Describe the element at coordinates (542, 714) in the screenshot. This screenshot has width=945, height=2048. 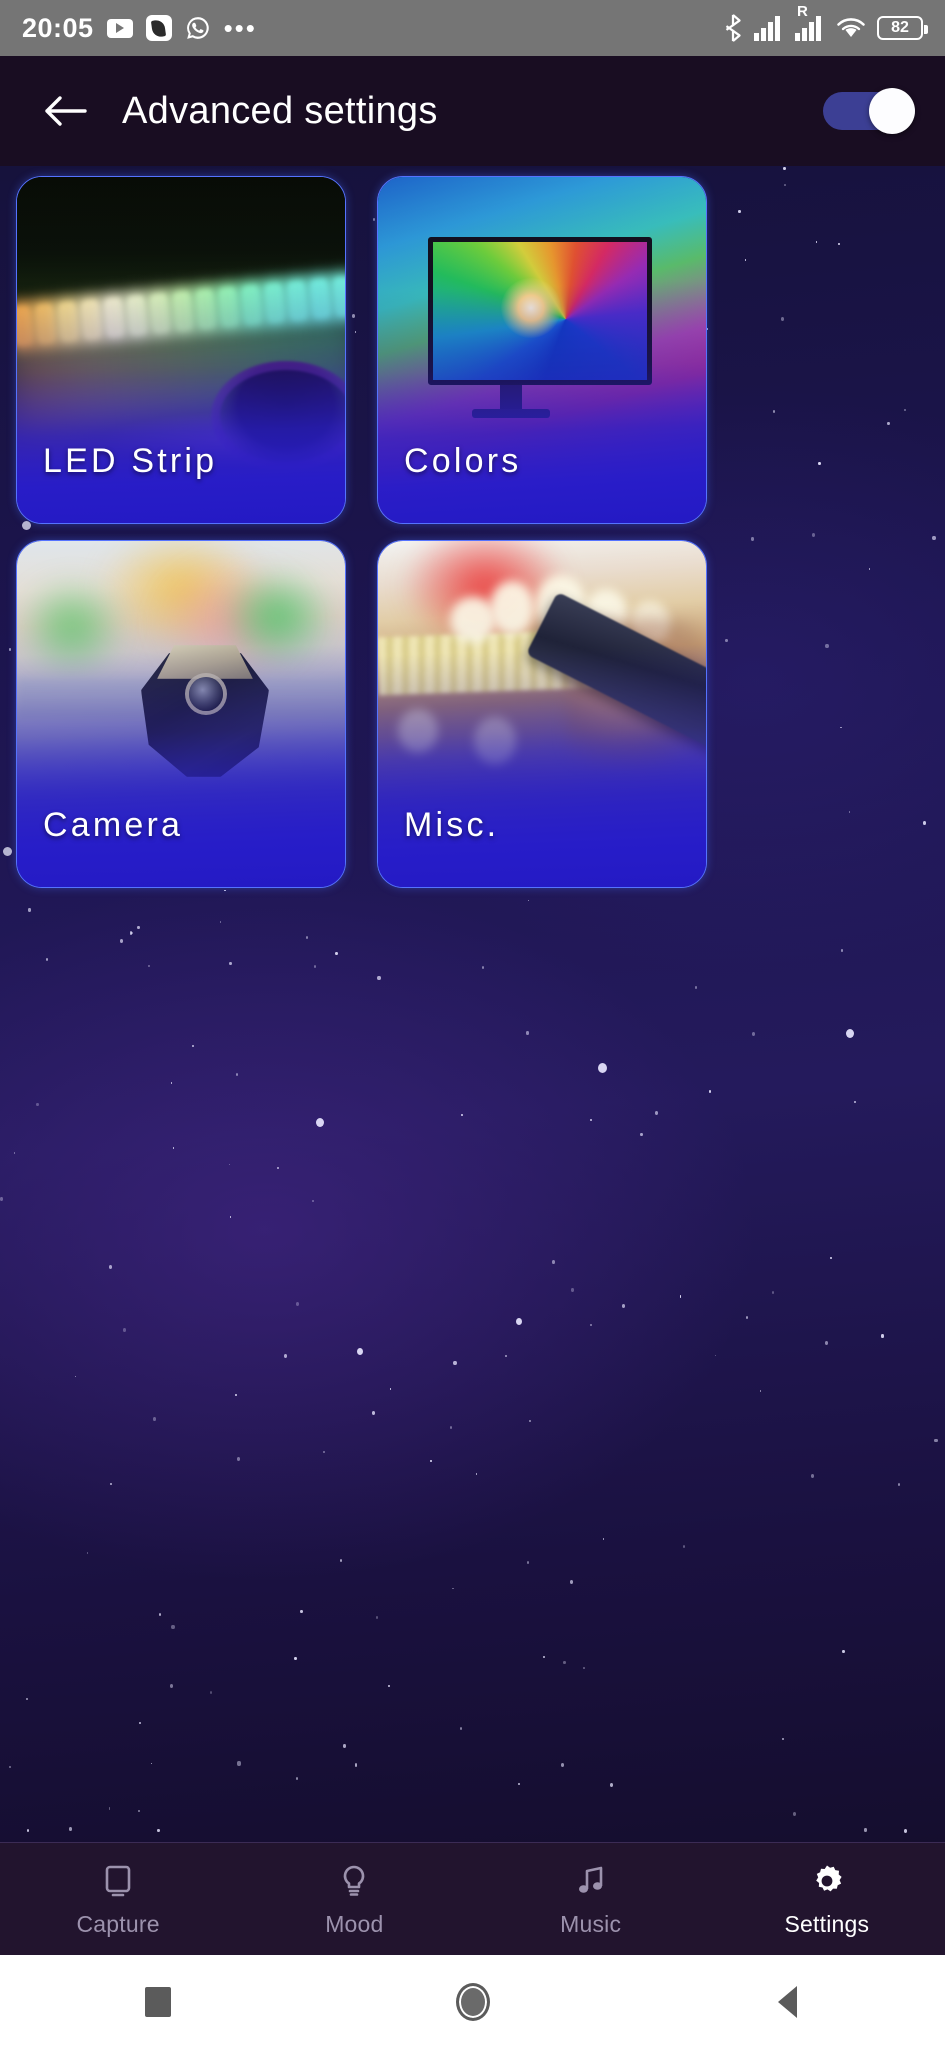
I see `card-misc: Misc.` at that location.